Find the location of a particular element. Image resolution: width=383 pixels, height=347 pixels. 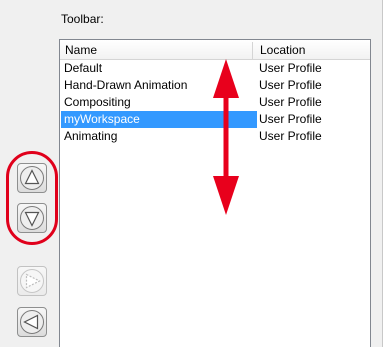

toolbar-section-label: Toolbar: is located at coordinates (82, 19).